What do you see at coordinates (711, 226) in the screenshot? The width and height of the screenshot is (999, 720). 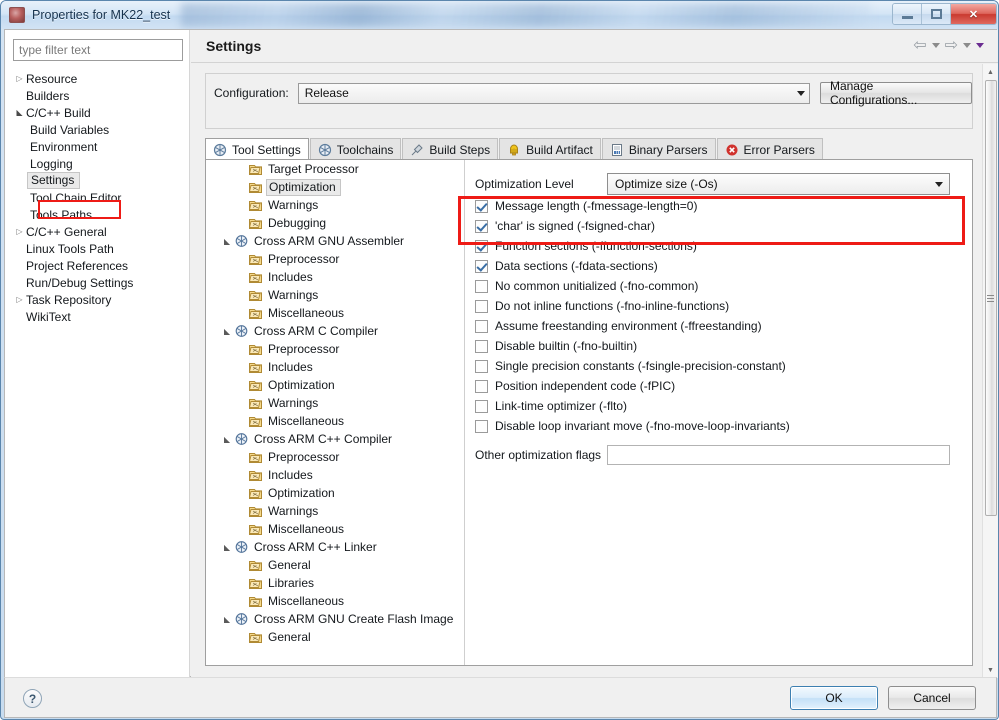 I see `checkbox-row: 'char' is signed (-fsigned-char)` at bounding box center [711, 226].